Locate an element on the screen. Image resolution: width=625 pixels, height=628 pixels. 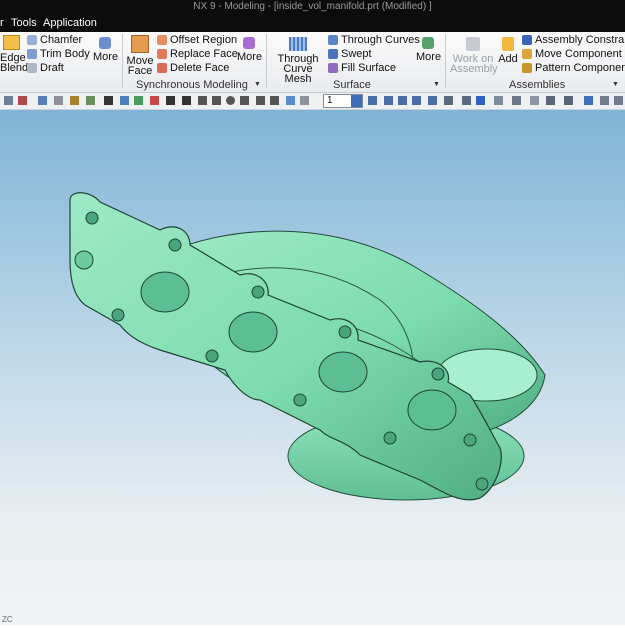
plus-icon is located at coordinates (260, 100).